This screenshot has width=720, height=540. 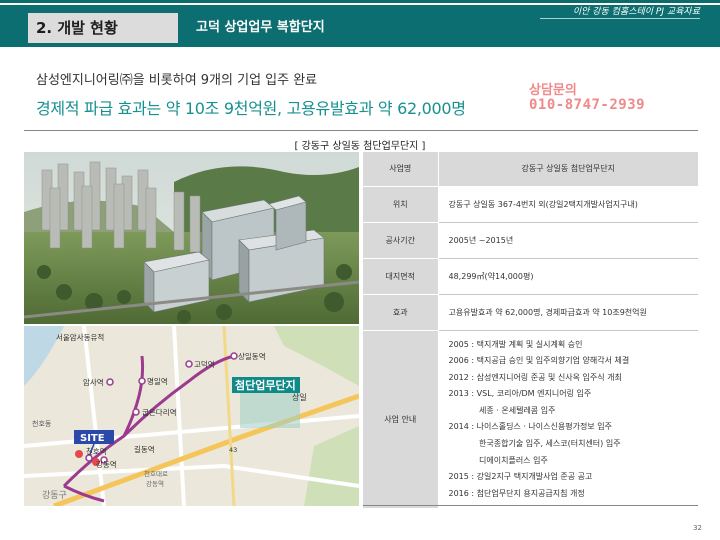 I want to click on map-label-district: 강동구, so click(x=54, y=495).